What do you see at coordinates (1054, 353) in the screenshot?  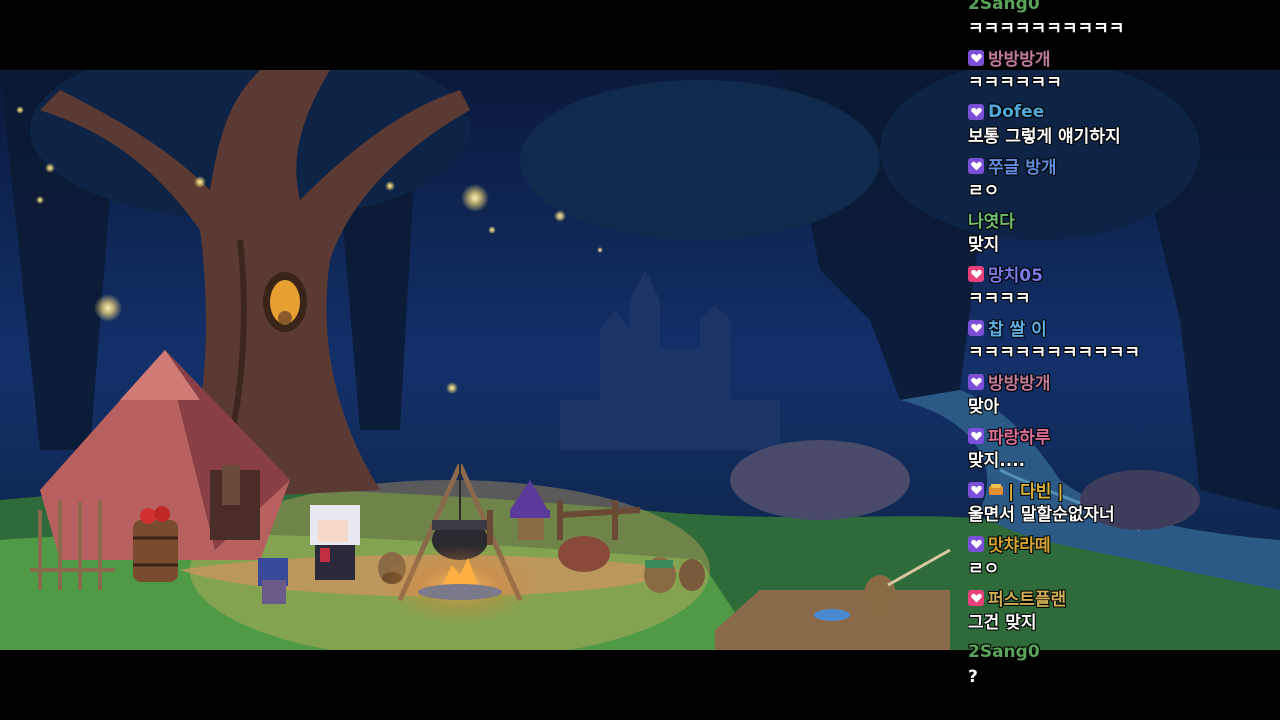 I see `chat-message-text: ㅋㅋㅋㅋㅋㅋㅋㅋㅋㅋㅋ` at bounding box center [1054, 353].